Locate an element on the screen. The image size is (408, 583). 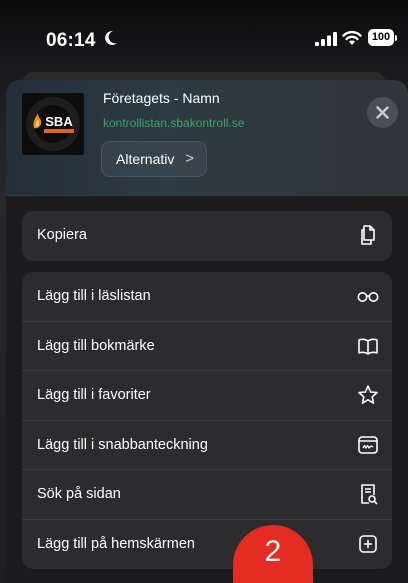
menu-group-copy: Kopiera is located at coordinates (207, 236).